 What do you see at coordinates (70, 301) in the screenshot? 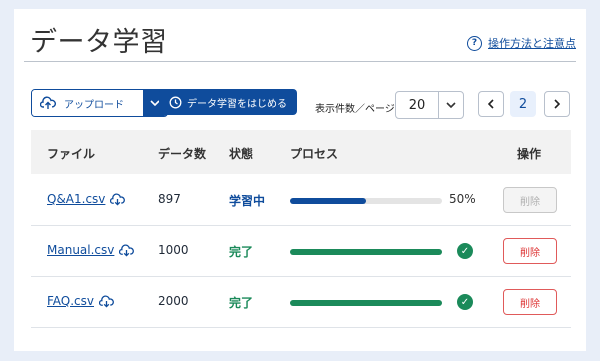
I see `file-name: FAQ.csv` at bounding box center [70, 301].